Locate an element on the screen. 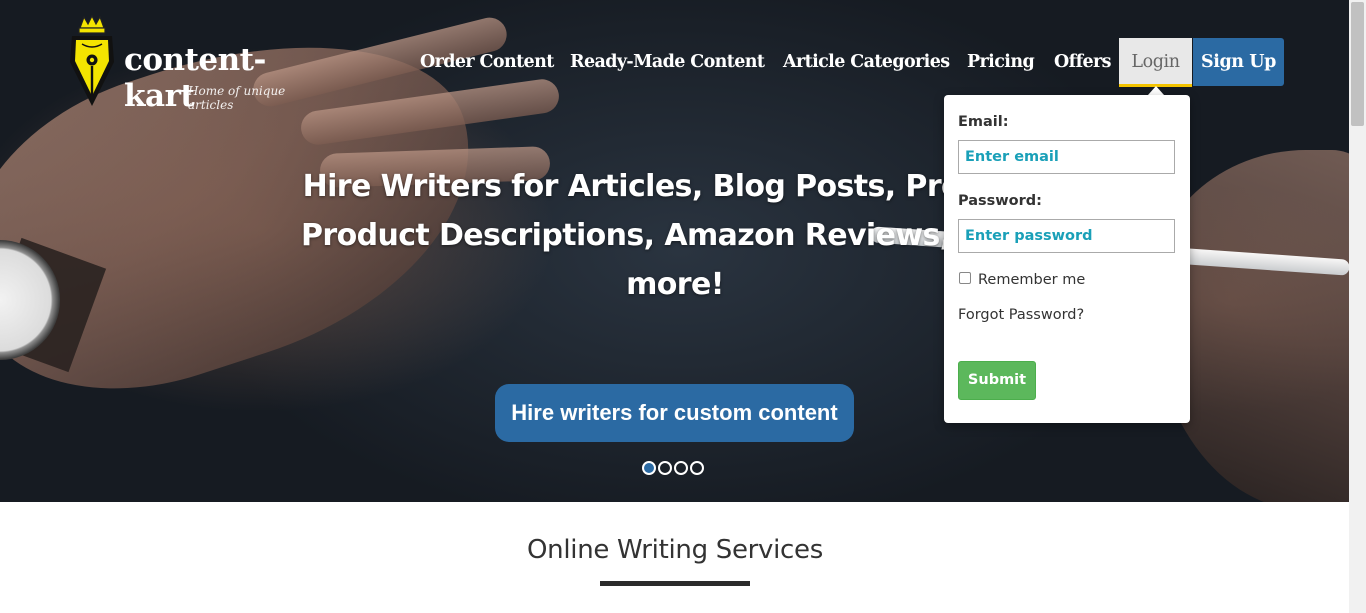 The height and width of the screenshot is (613, 1366). nav-item-ready-made-content: Ready-Made Content is located at coordinates (667, 62).